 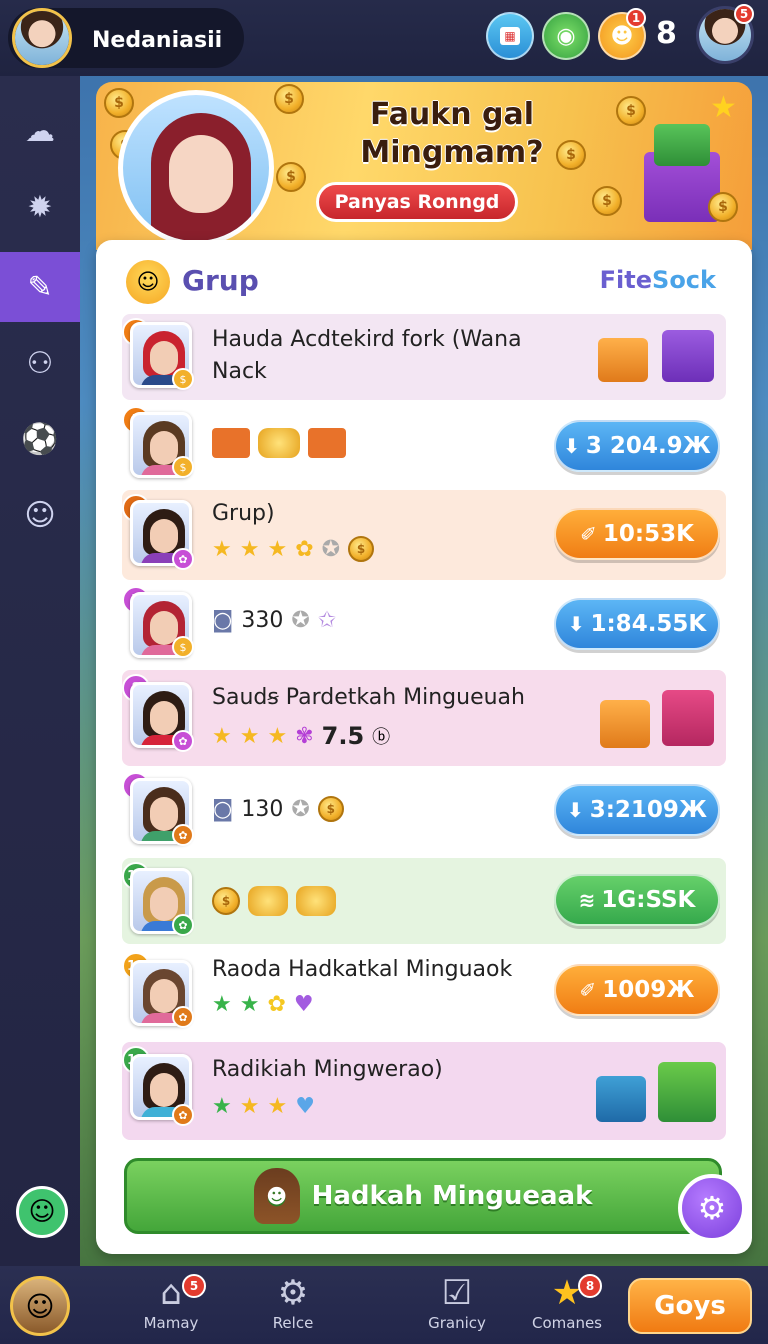 What do you see at coordinates (368, 697) in the screenshot?
I see `row-title: Saudꞩ Pardetkah Mingueuah` at bounding box center [368, 697].